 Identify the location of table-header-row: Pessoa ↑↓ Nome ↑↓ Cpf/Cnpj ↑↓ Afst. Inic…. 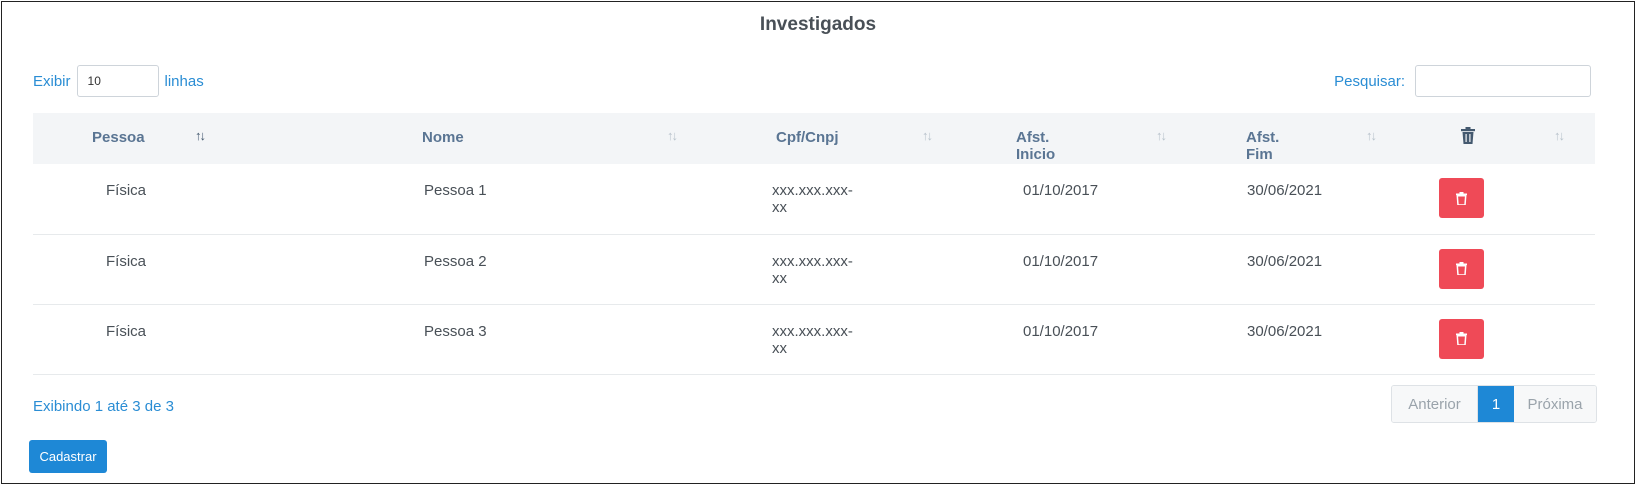
(814, 138).